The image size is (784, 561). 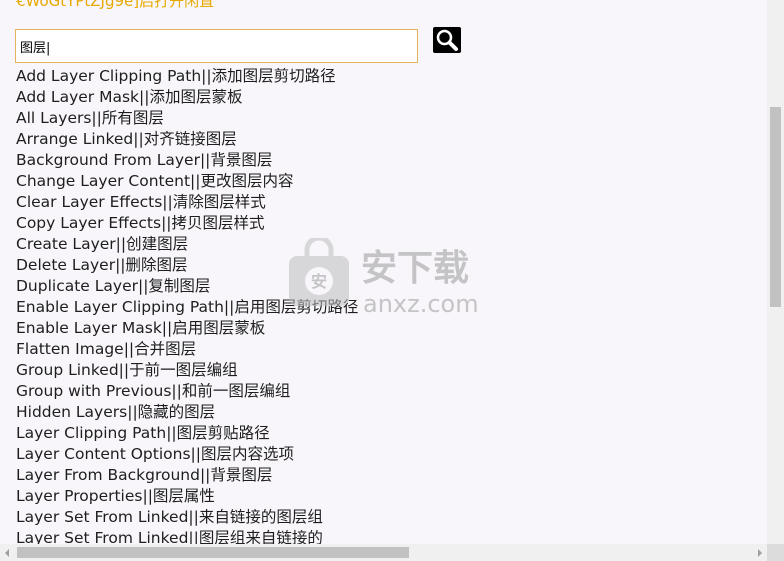 I want to click on list-item: Add Layer Mask||添加图层蒙板, so click(x=187, y=97).